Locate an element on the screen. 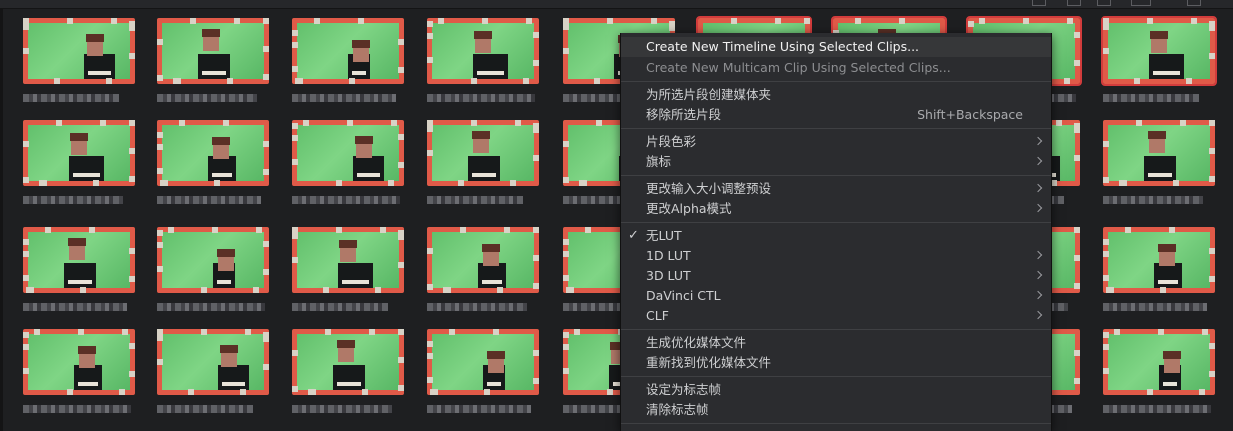  menu-item-label: 设定为标志帧 is located at coordinates (684, 389).